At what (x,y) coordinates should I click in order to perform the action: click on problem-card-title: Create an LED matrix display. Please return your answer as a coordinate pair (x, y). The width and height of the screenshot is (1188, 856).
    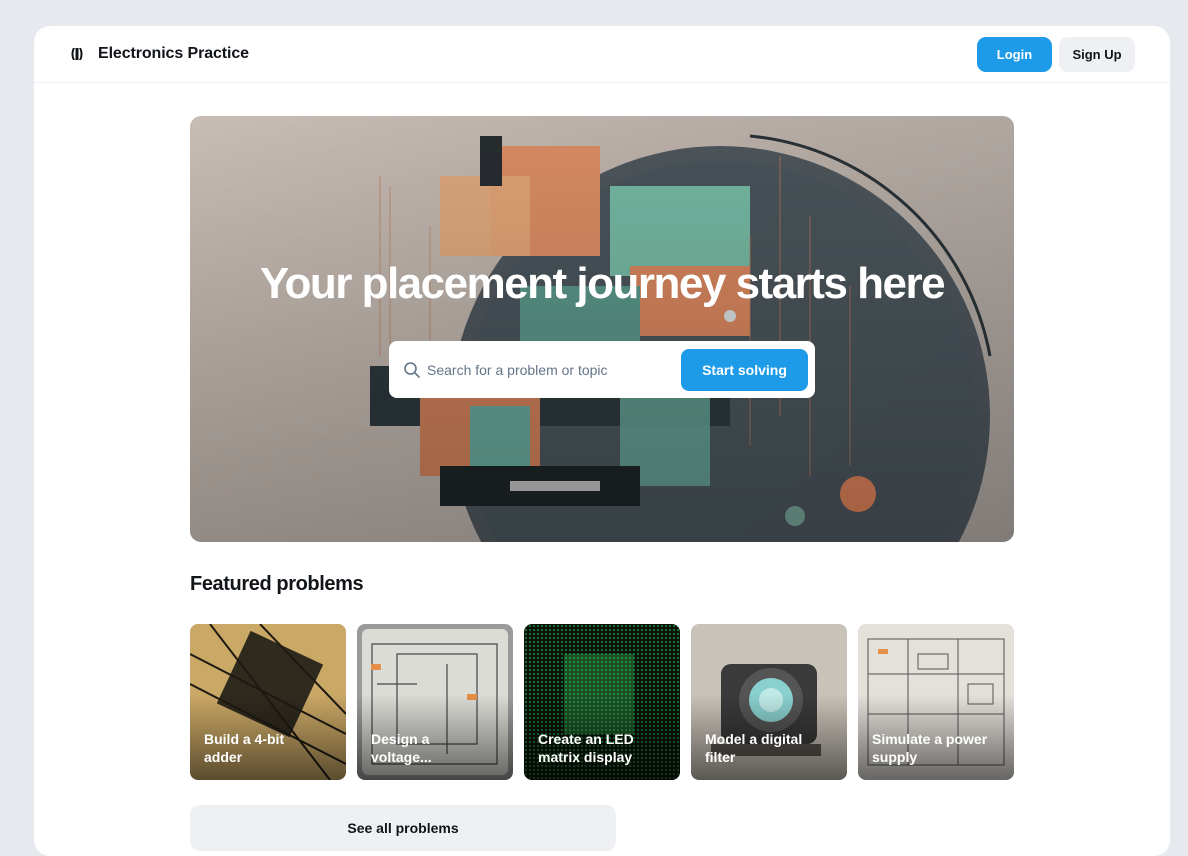
    Looking at the image, I should click on (586, 748).